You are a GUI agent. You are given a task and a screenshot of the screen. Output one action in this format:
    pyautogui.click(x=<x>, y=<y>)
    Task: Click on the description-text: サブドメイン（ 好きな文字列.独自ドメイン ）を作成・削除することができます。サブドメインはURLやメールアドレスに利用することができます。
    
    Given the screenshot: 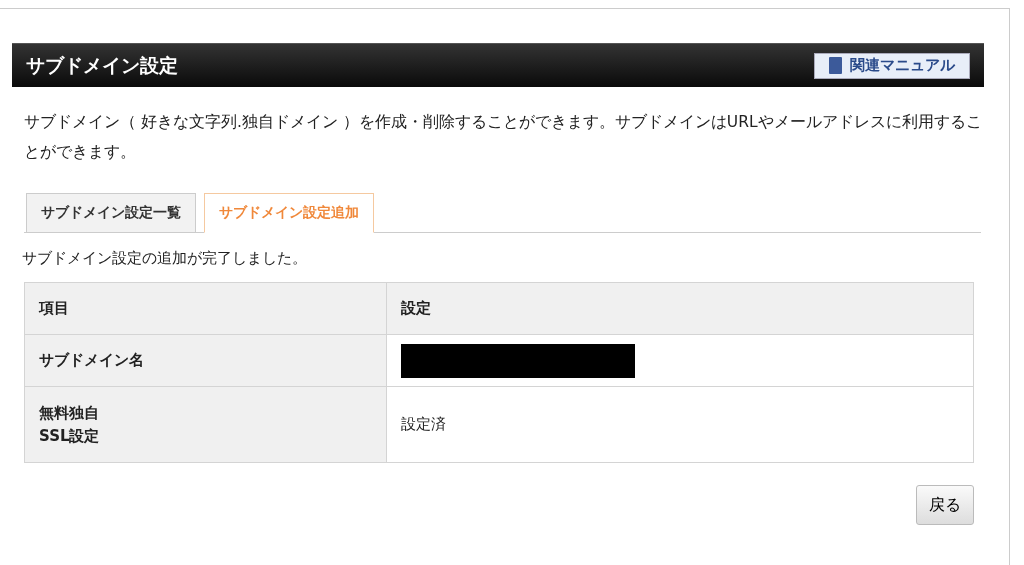 What is the action you would take?
    pyautogui.click(x=503, y=137)
    